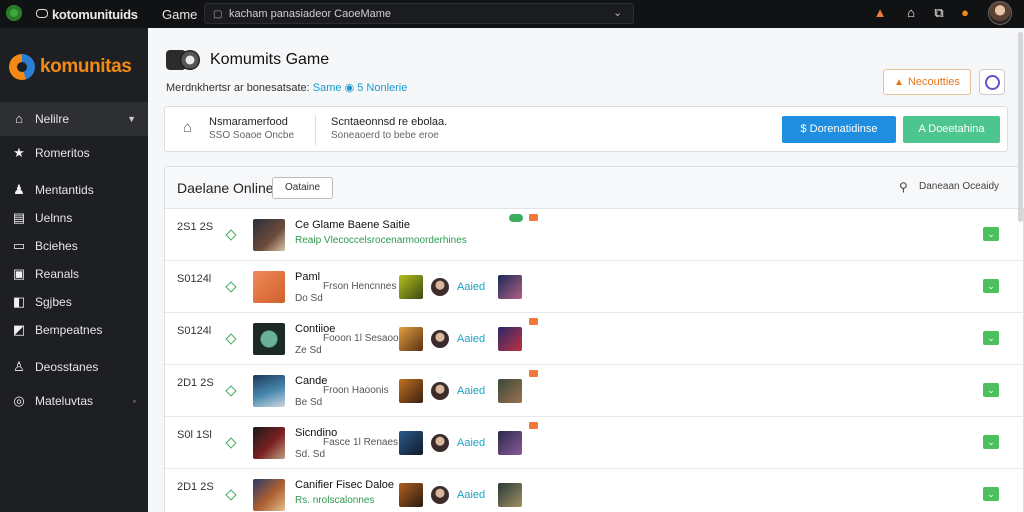  What do you see at coordinates (134, 401) in the screenshot?
I see `chevron-icon: ◦` at bounding box center [134, 401].